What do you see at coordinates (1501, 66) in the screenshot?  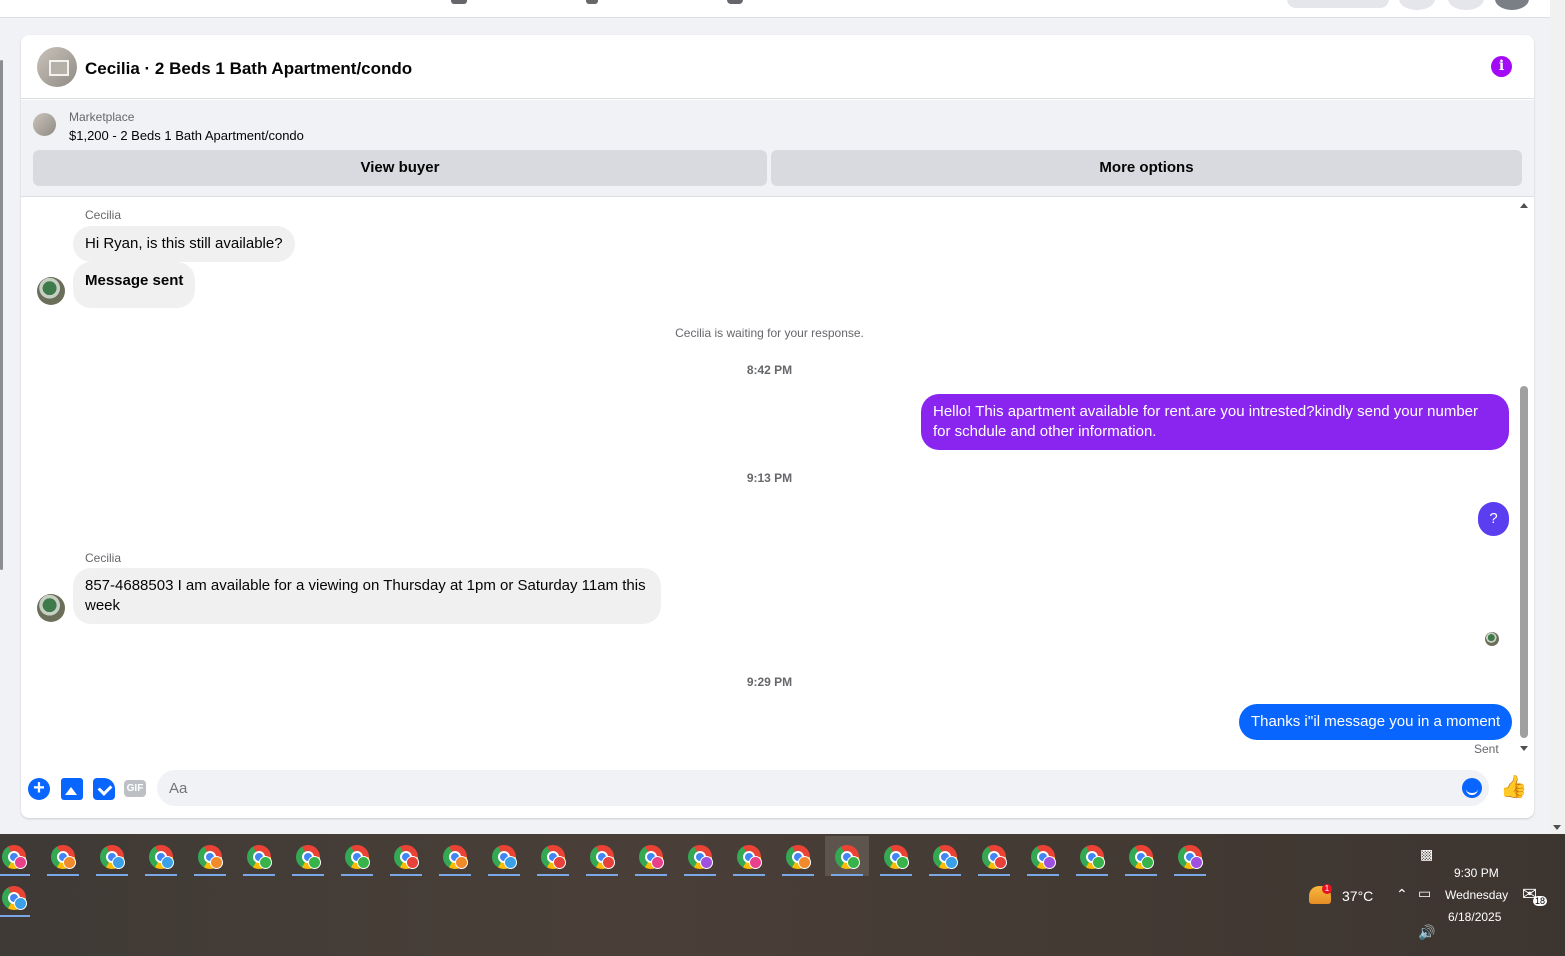 I see `info-icon: i` at bounding box center [1501, 66].